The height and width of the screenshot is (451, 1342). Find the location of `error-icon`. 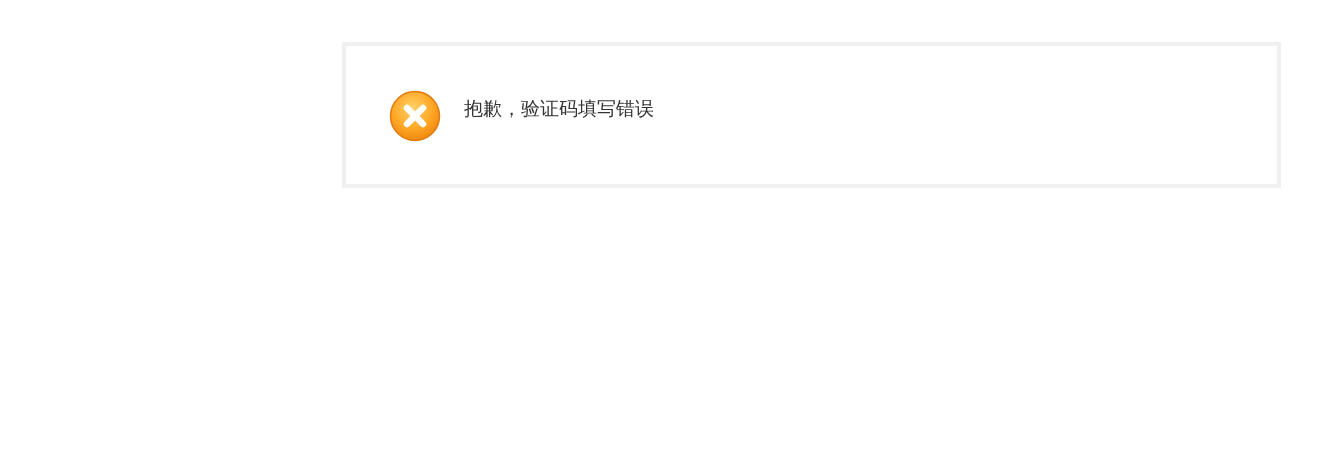

error-icon is located at coordinates (415, 116).